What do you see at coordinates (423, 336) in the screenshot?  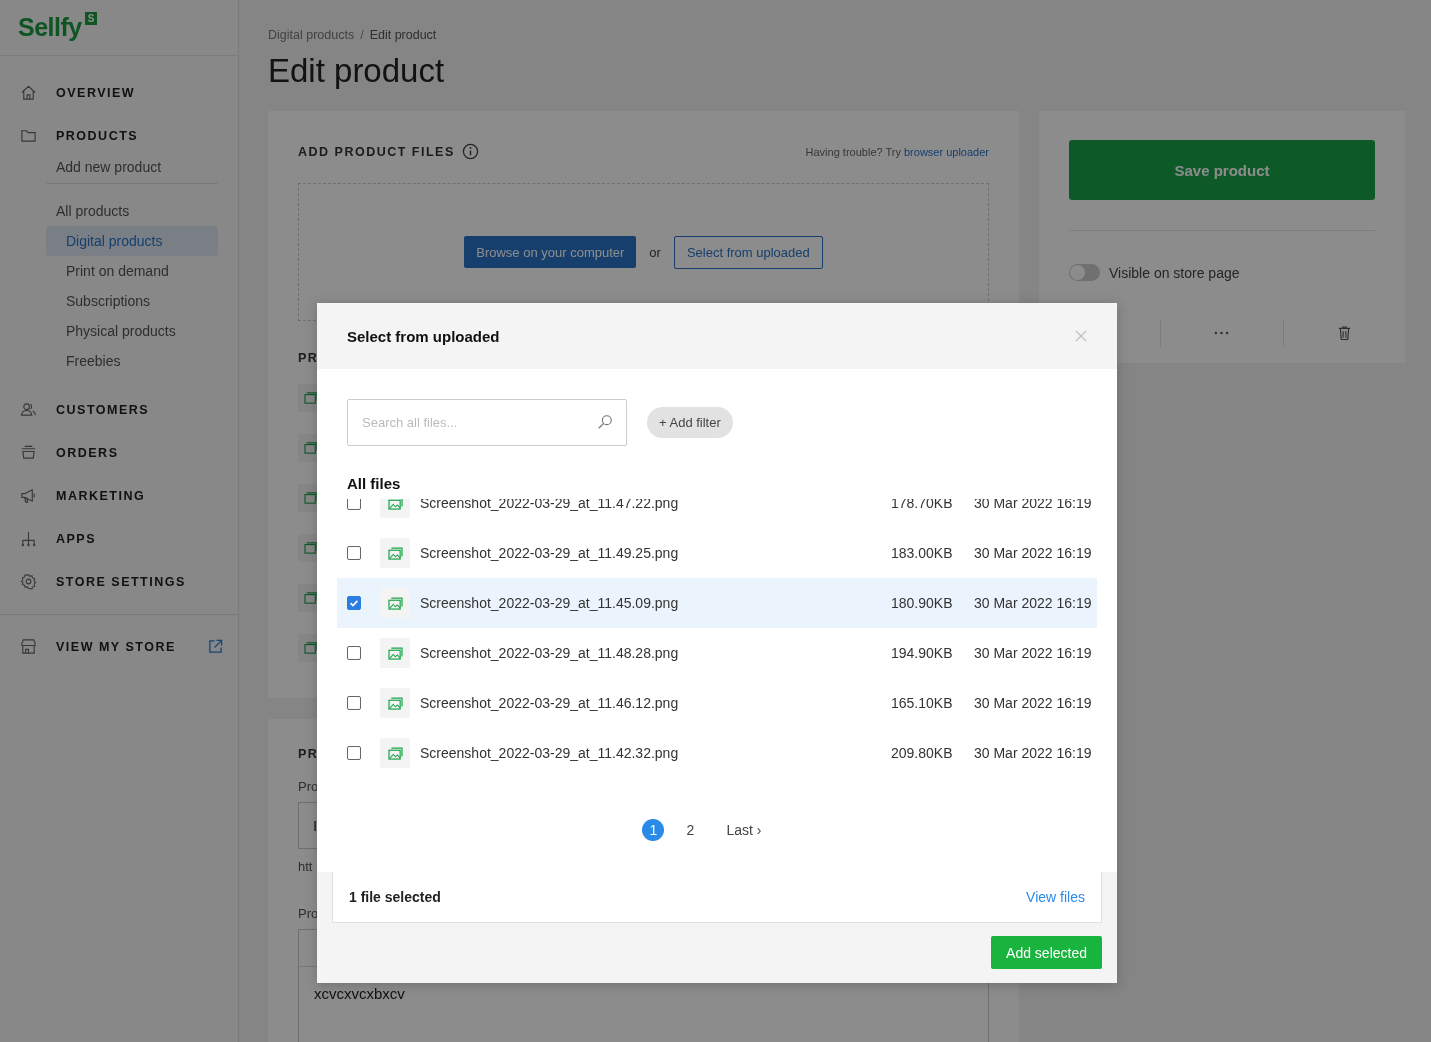 I see `modal-title: Select from uploaded` at bounding box center [423, 336].